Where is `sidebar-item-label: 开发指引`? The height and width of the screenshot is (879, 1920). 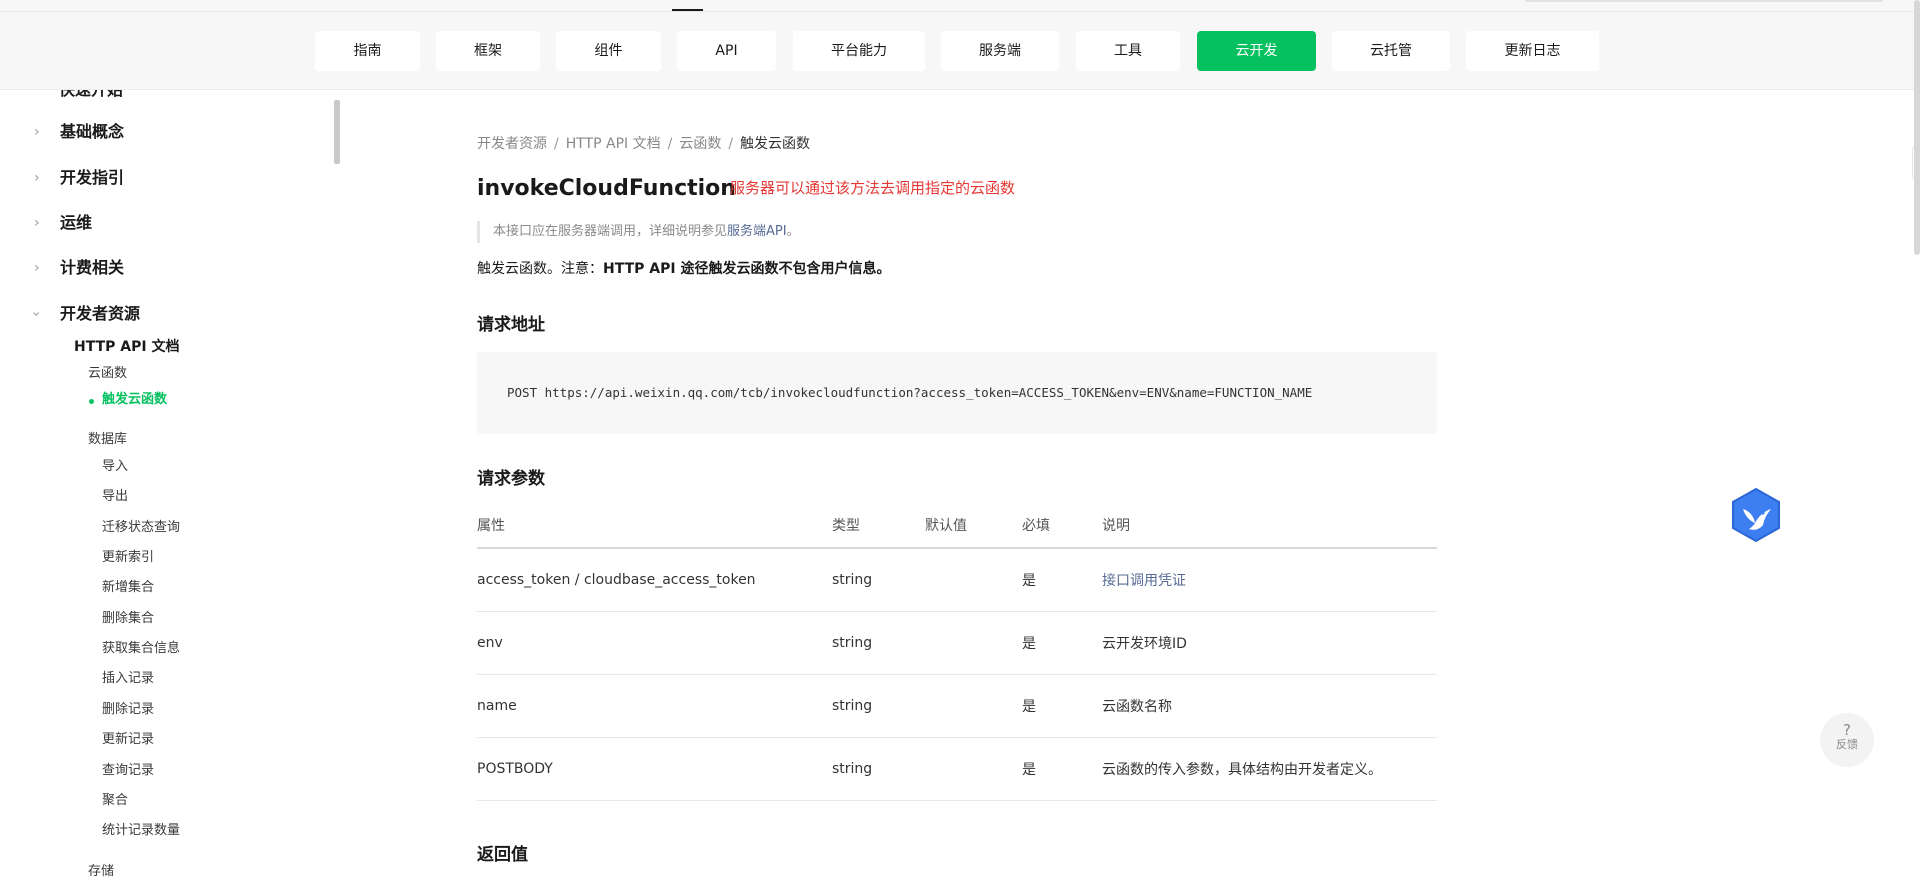
sidebar-item-label: 开发指引 is located at coordinates (92, 177).